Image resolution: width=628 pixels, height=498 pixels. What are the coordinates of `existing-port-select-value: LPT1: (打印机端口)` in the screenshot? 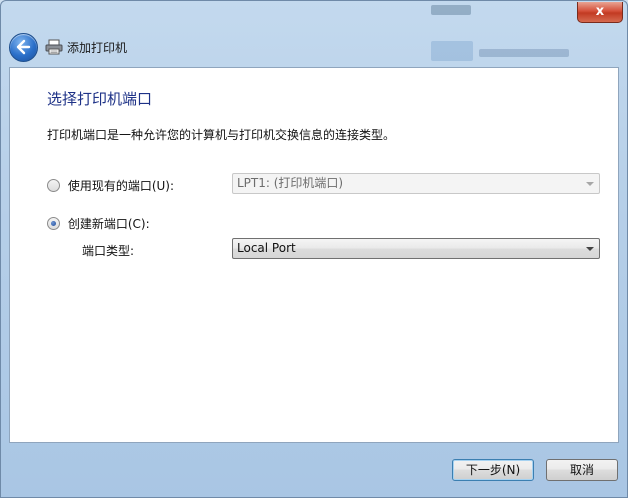 It's located at (290, 183).